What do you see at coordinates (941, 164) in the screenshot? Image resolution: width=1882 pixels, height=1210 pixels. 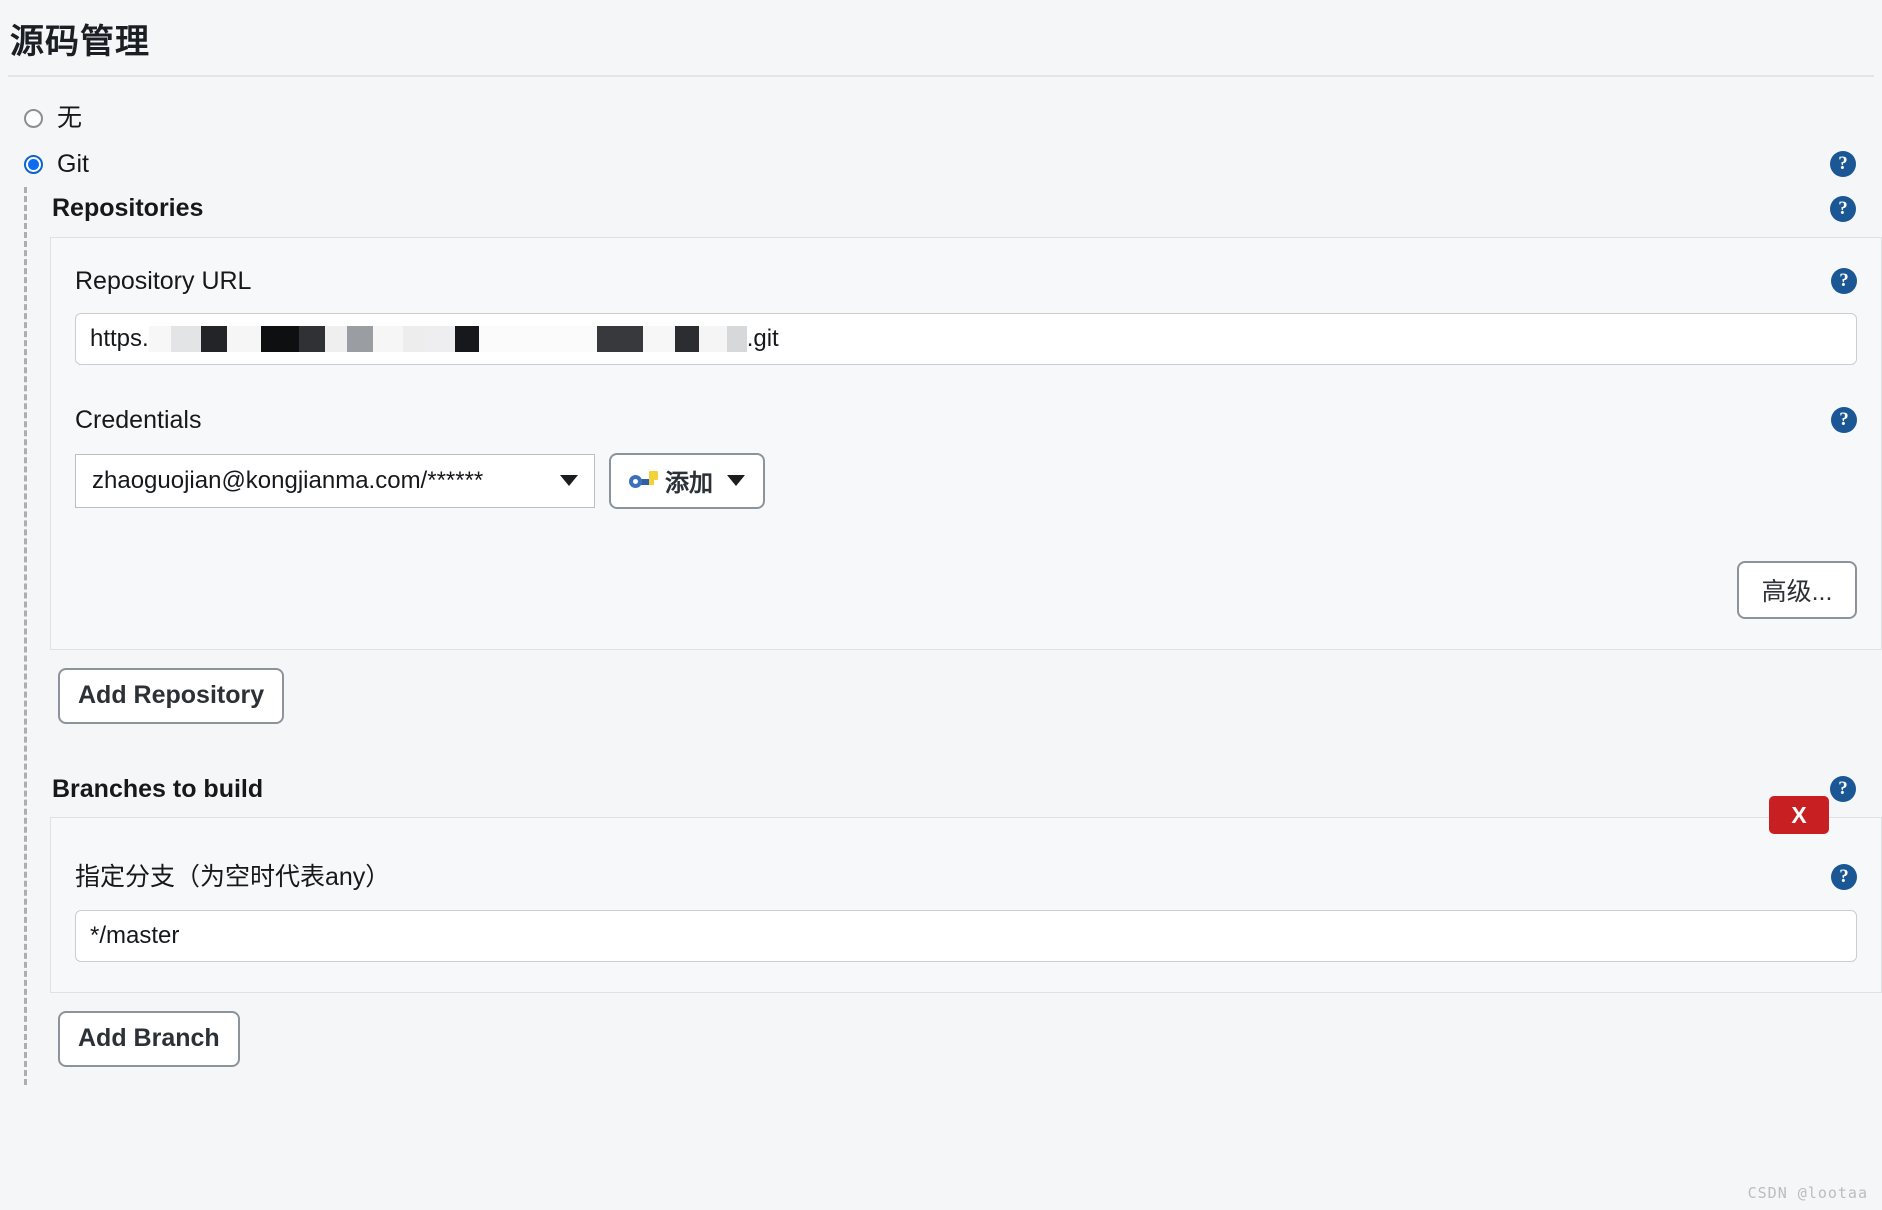 I see `scm-option-git: Git ?` at bounding box center [941, 164].